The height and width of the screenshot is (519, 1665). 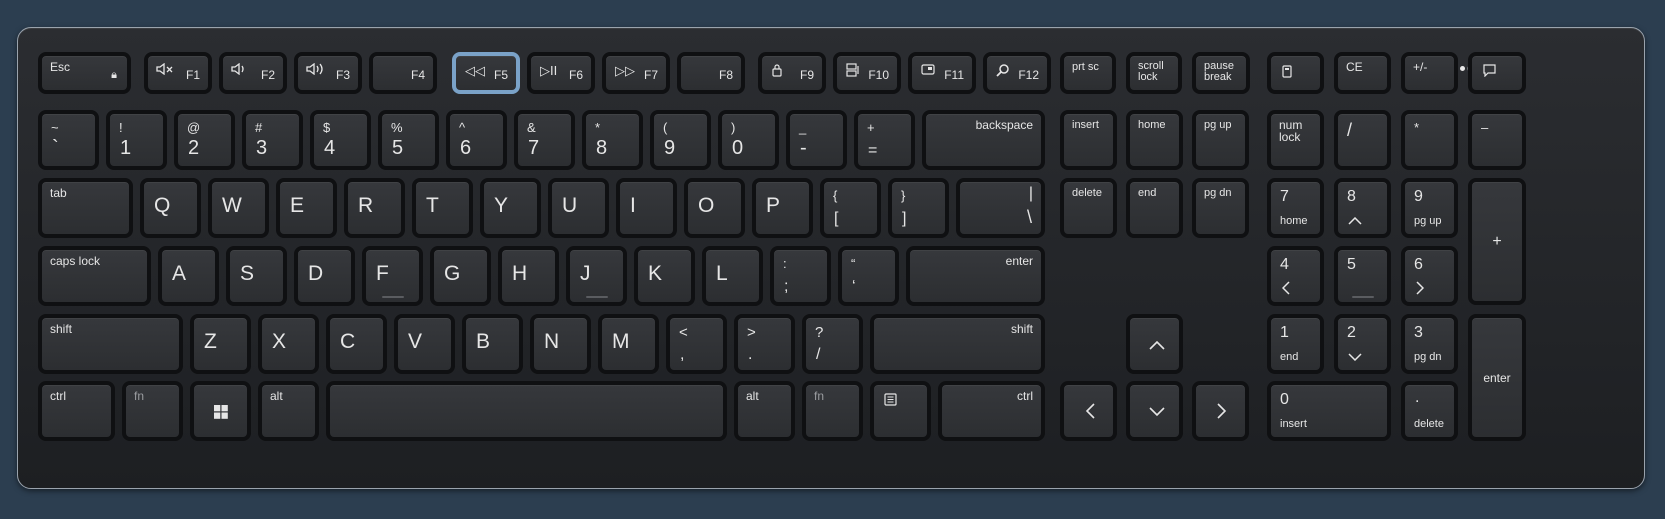 I want to click on key-backslash: | \, so click(x=1000, y=208).